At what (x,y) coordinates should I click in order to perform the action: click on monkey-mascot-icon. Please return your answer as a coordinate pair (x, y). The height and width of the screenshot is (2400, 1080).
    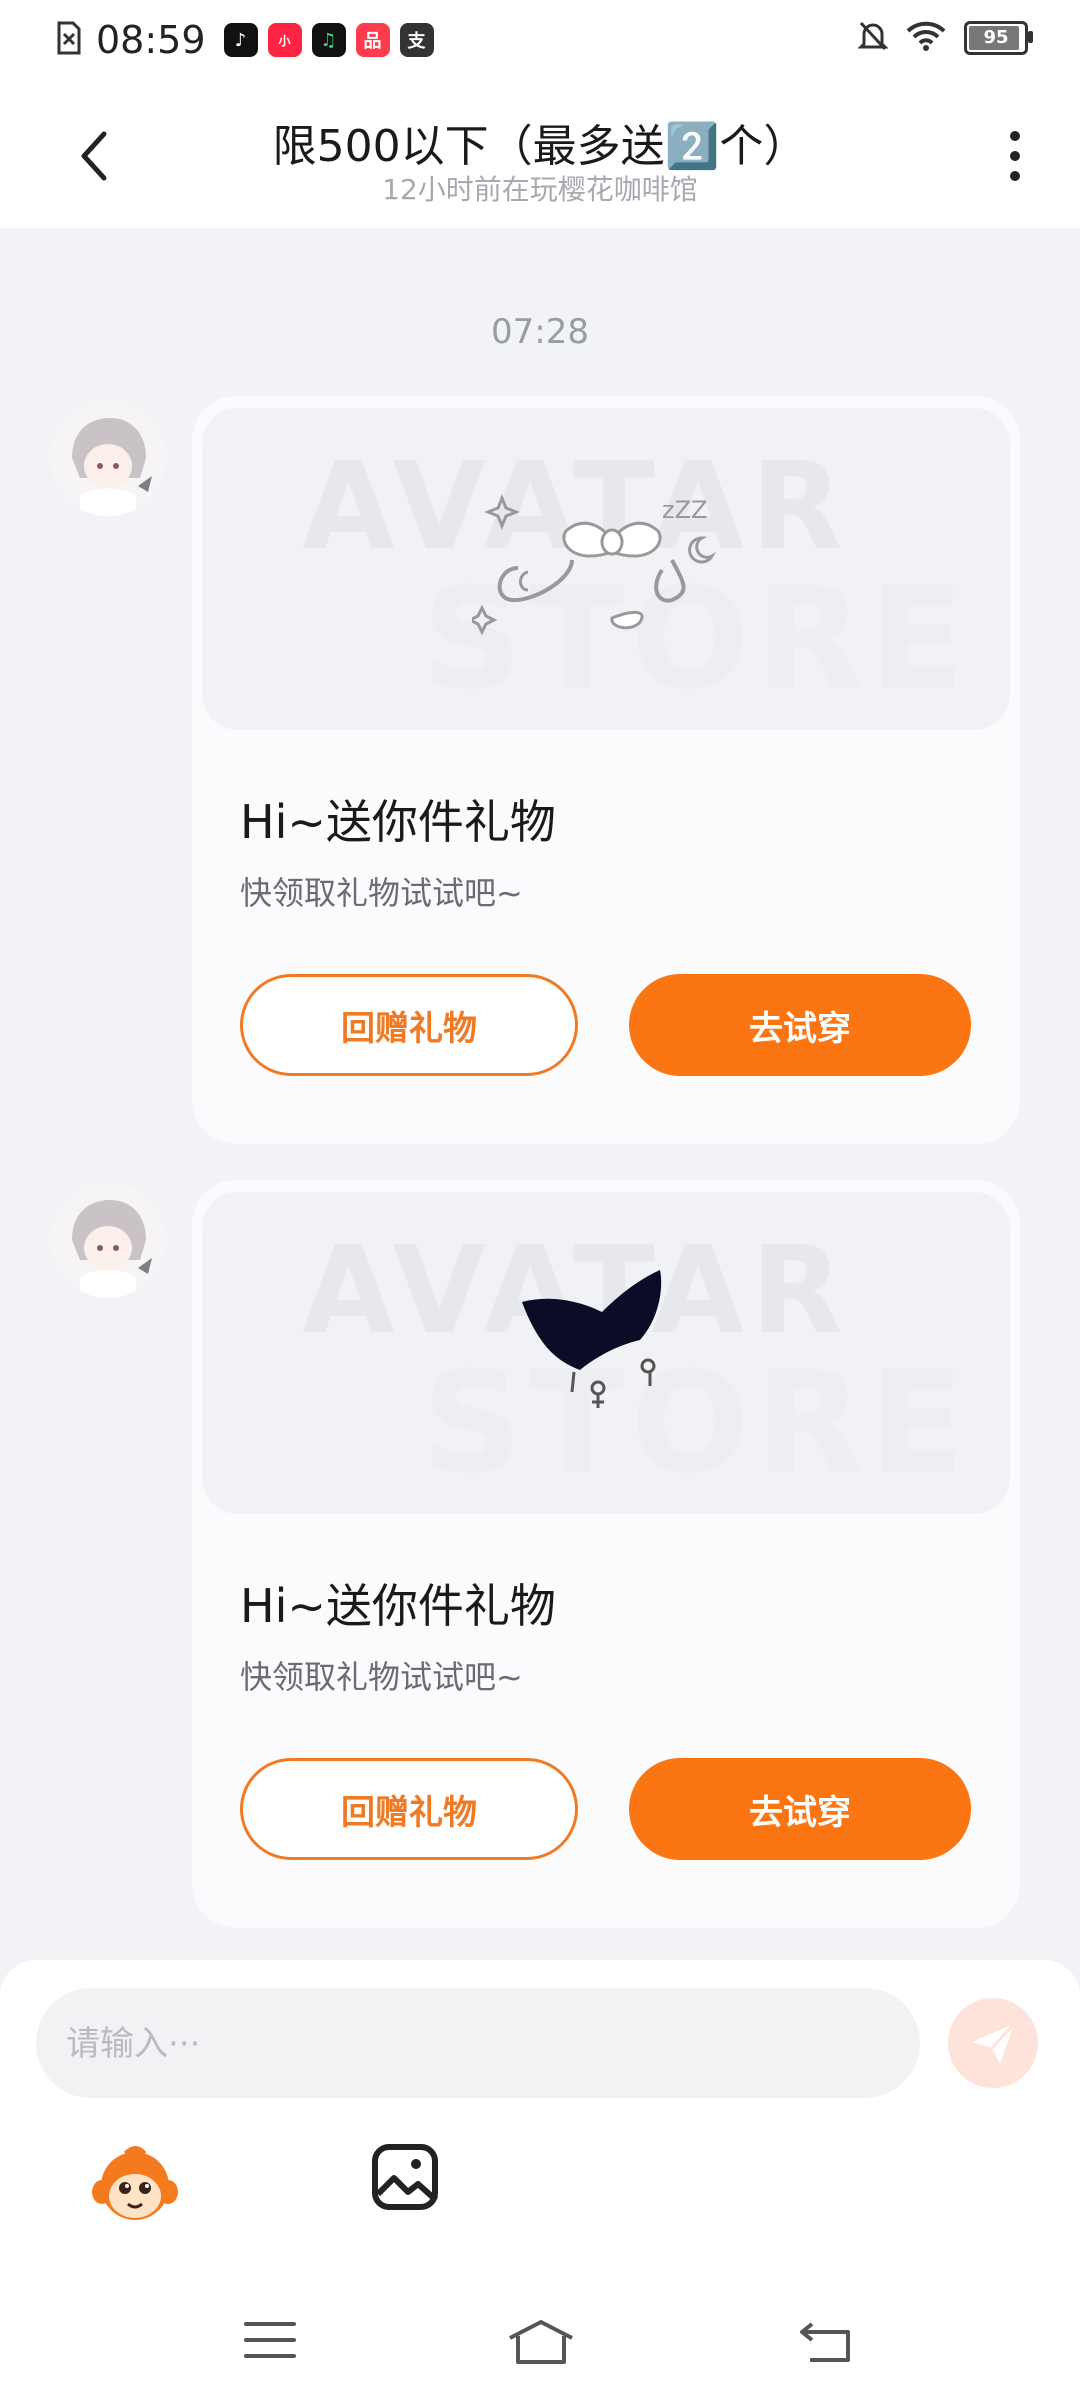
    Looking at the image, I should click on (135, 2183).